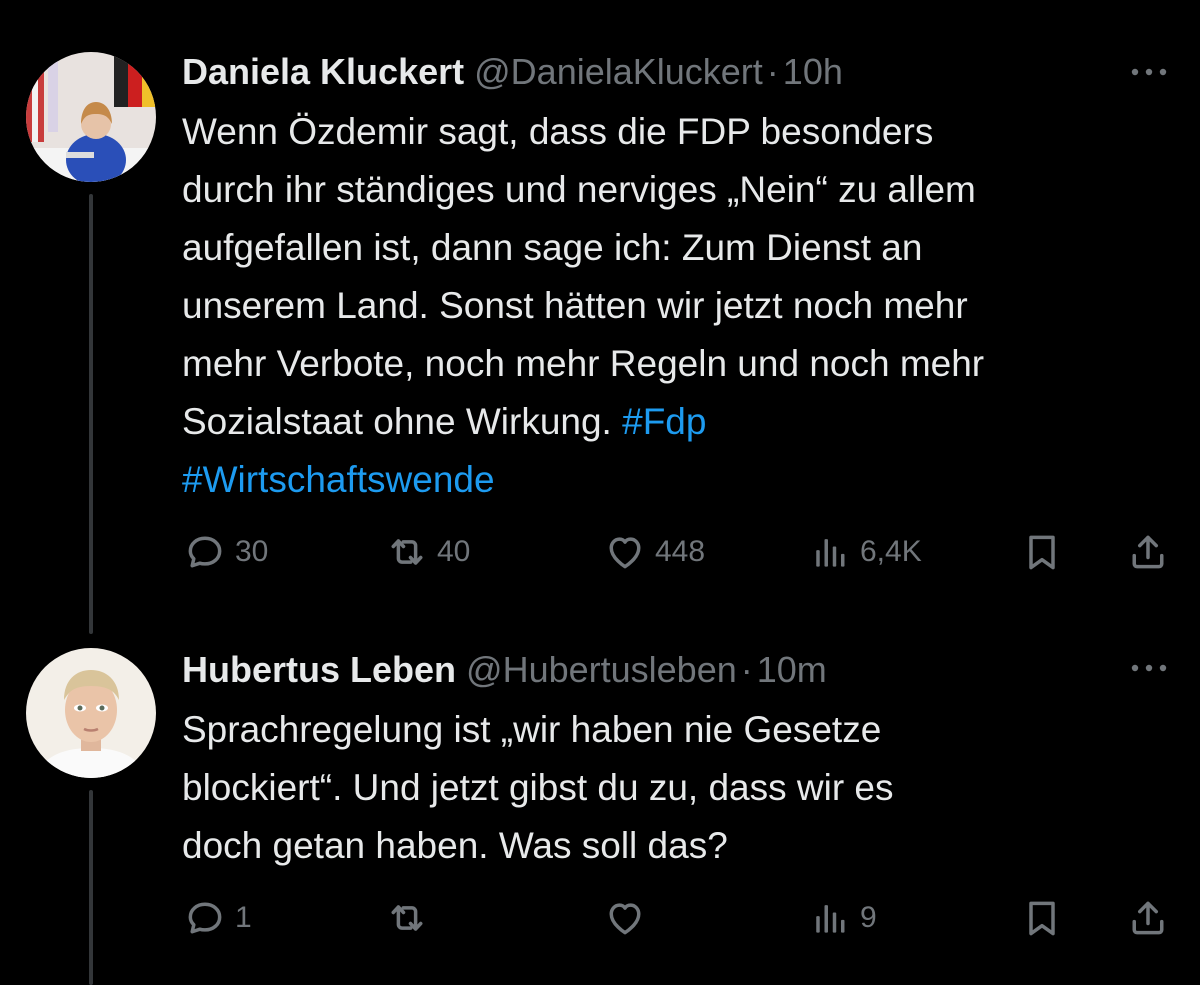  What do you see at coordinates (618, 71) in the screenshot?
I see `author-handle: @DanielaKluckert` at bounding box center [618, 71].